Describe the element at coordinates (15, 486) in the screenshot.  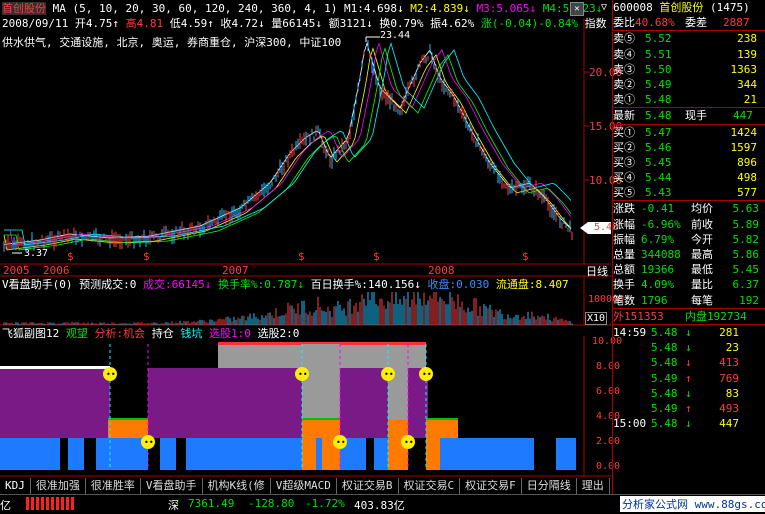
I see `indicator-tab: KDJ` at that location.